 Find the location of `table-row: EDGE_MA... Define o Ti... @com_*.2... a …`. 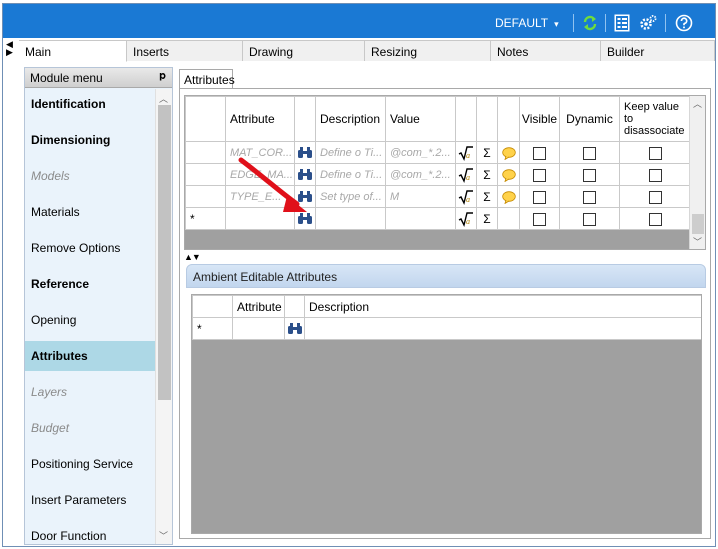

table-row: EDGE_MA... Define o Ti... @com_*.2... a … is located at coordinates (438, 174).